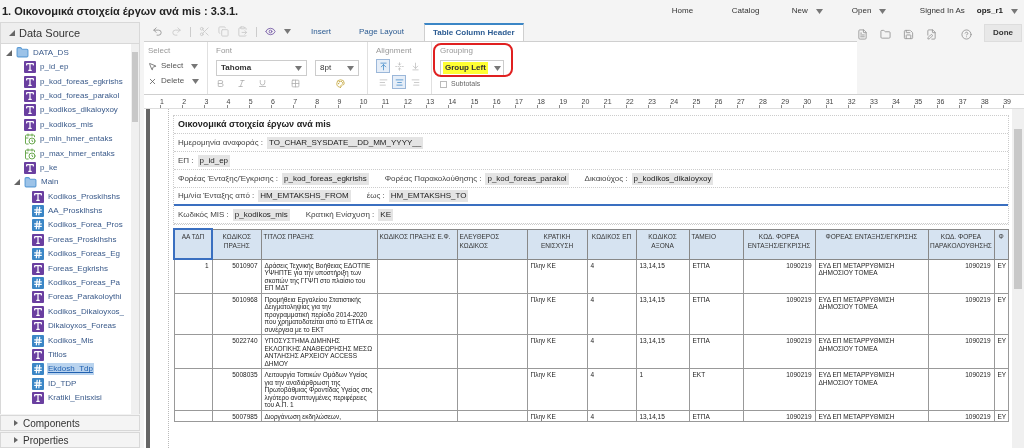 The width and height of the screenshot is (1024, 448). What do you see at coordinates (472, 68) in the screenshot?
I see `grouping-select: Group Left` at bounding box center [472, 68].